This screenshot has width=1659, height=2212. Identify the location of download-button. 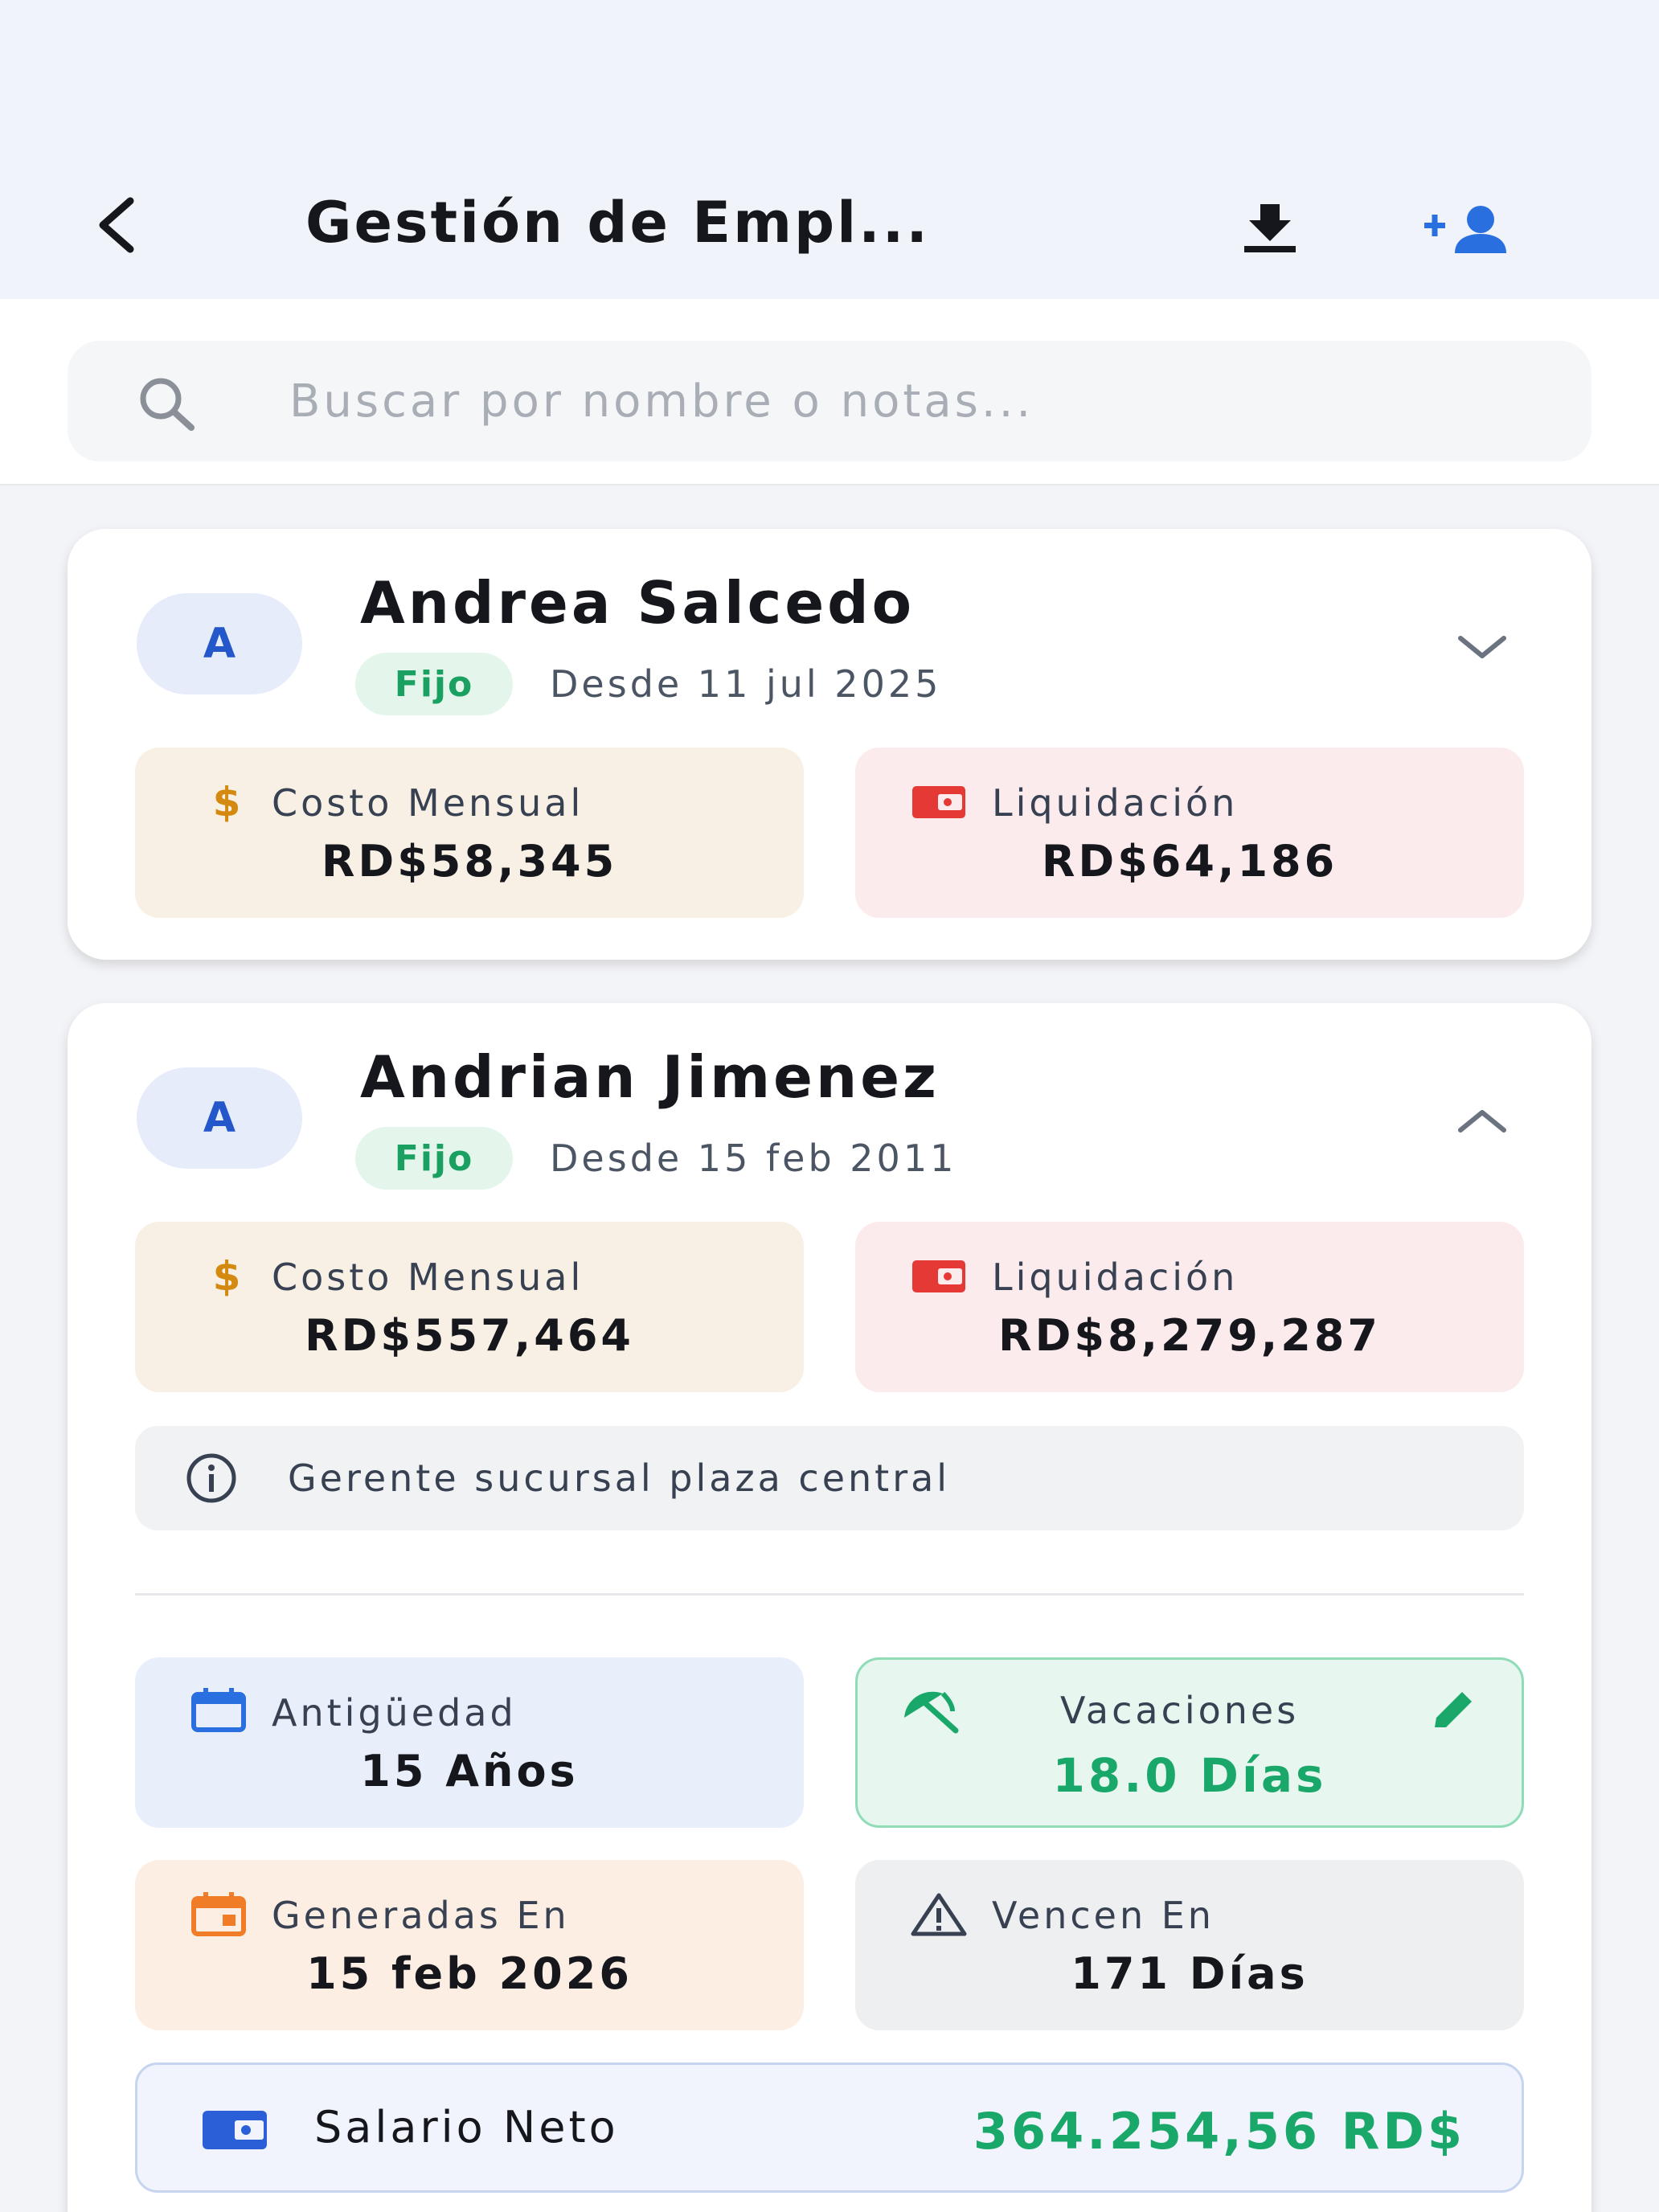
(1270, 229).